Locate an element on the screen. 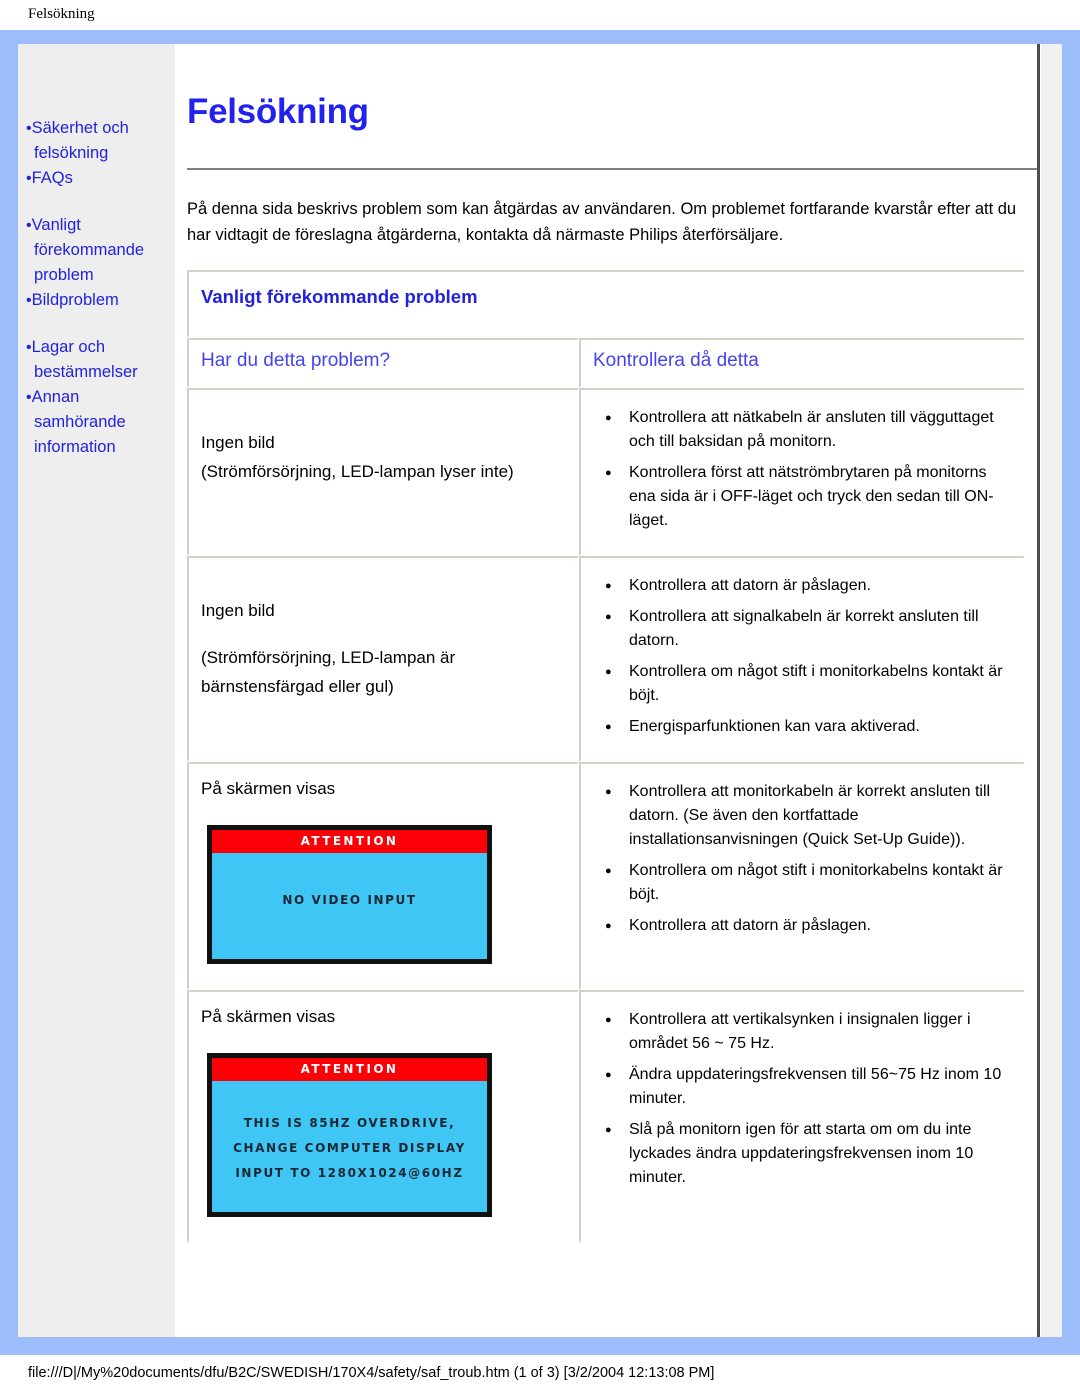  osd-message-line: INPUT TO 1280X1024@60HZ is located at coordinates (349, 1173).